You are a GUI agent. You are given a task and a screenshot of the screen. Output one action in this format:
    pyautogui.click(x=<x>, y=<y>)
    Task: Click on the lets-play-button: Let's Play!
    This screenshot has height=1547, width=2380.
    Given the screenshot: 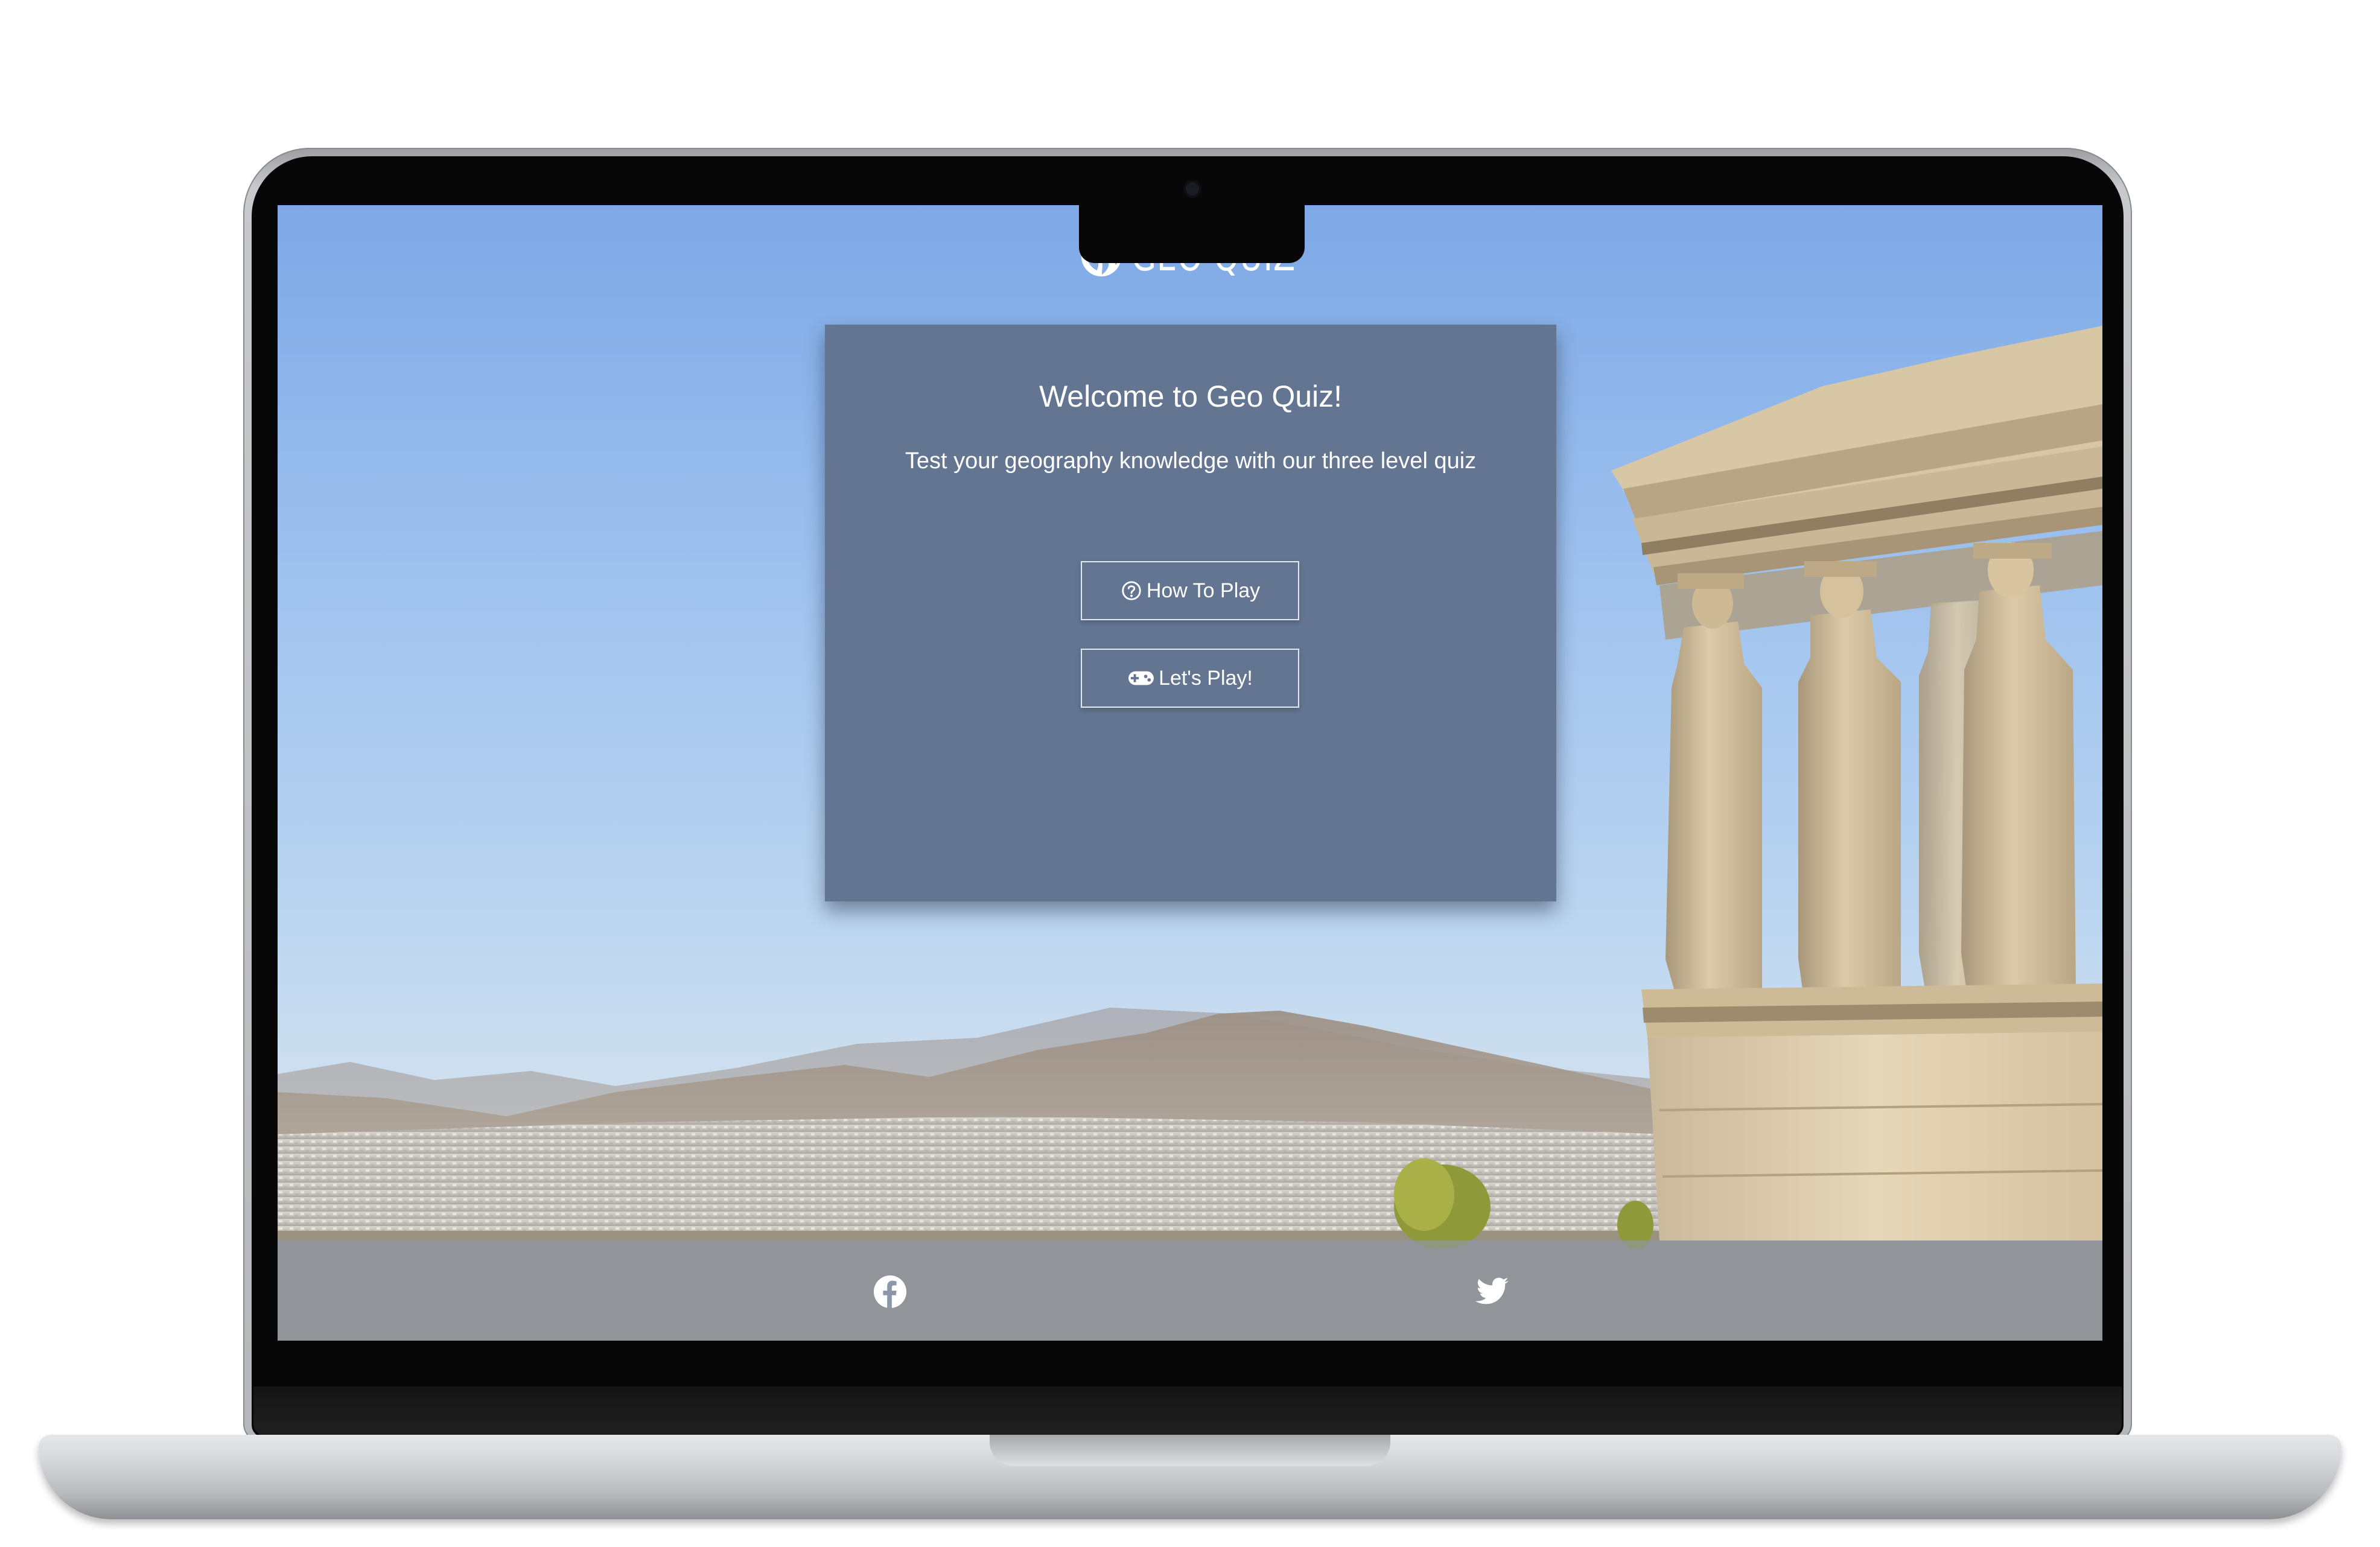 What is the action you would take?
    pyautogui.click(x=1190, y=679)
    